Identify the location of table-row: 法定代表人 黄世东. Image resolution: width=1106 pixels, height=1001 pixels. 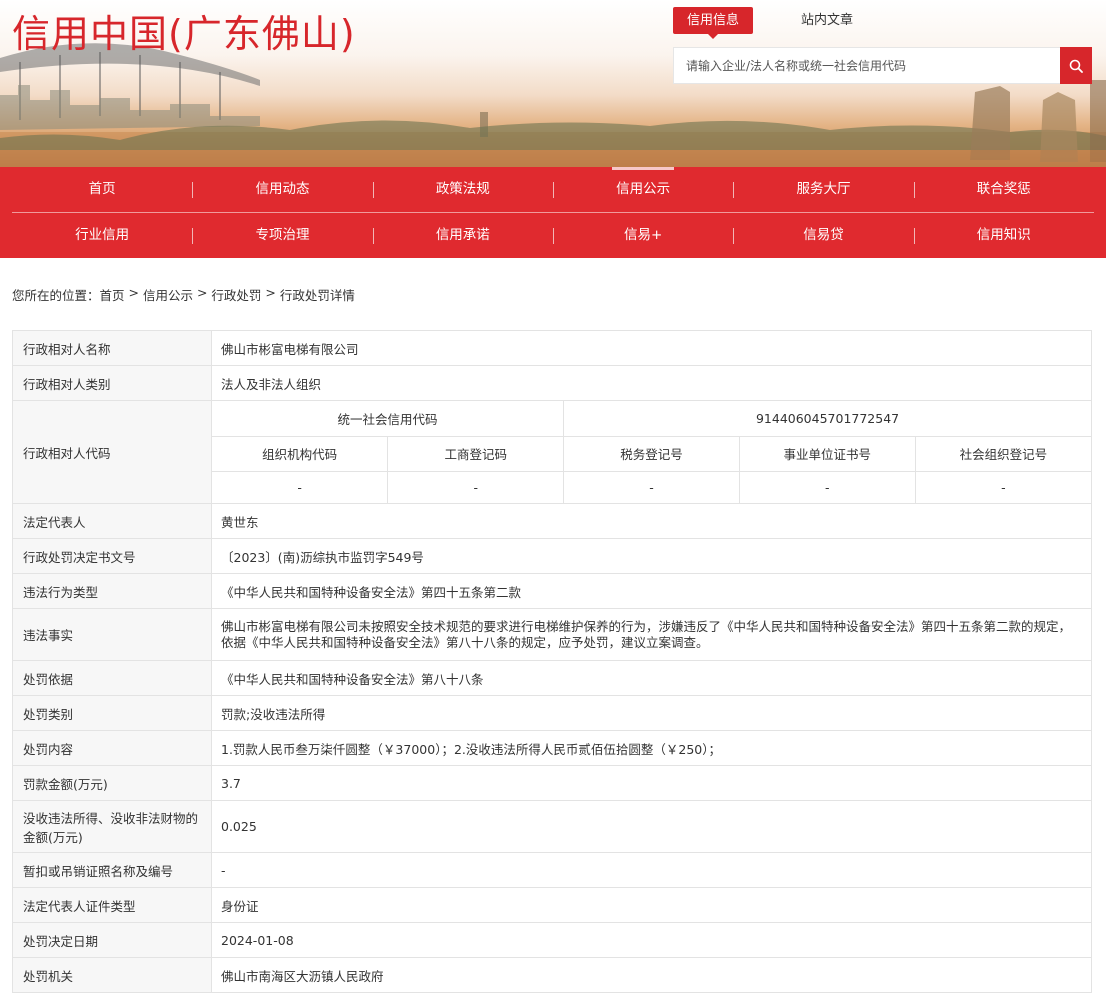
(552, 521).